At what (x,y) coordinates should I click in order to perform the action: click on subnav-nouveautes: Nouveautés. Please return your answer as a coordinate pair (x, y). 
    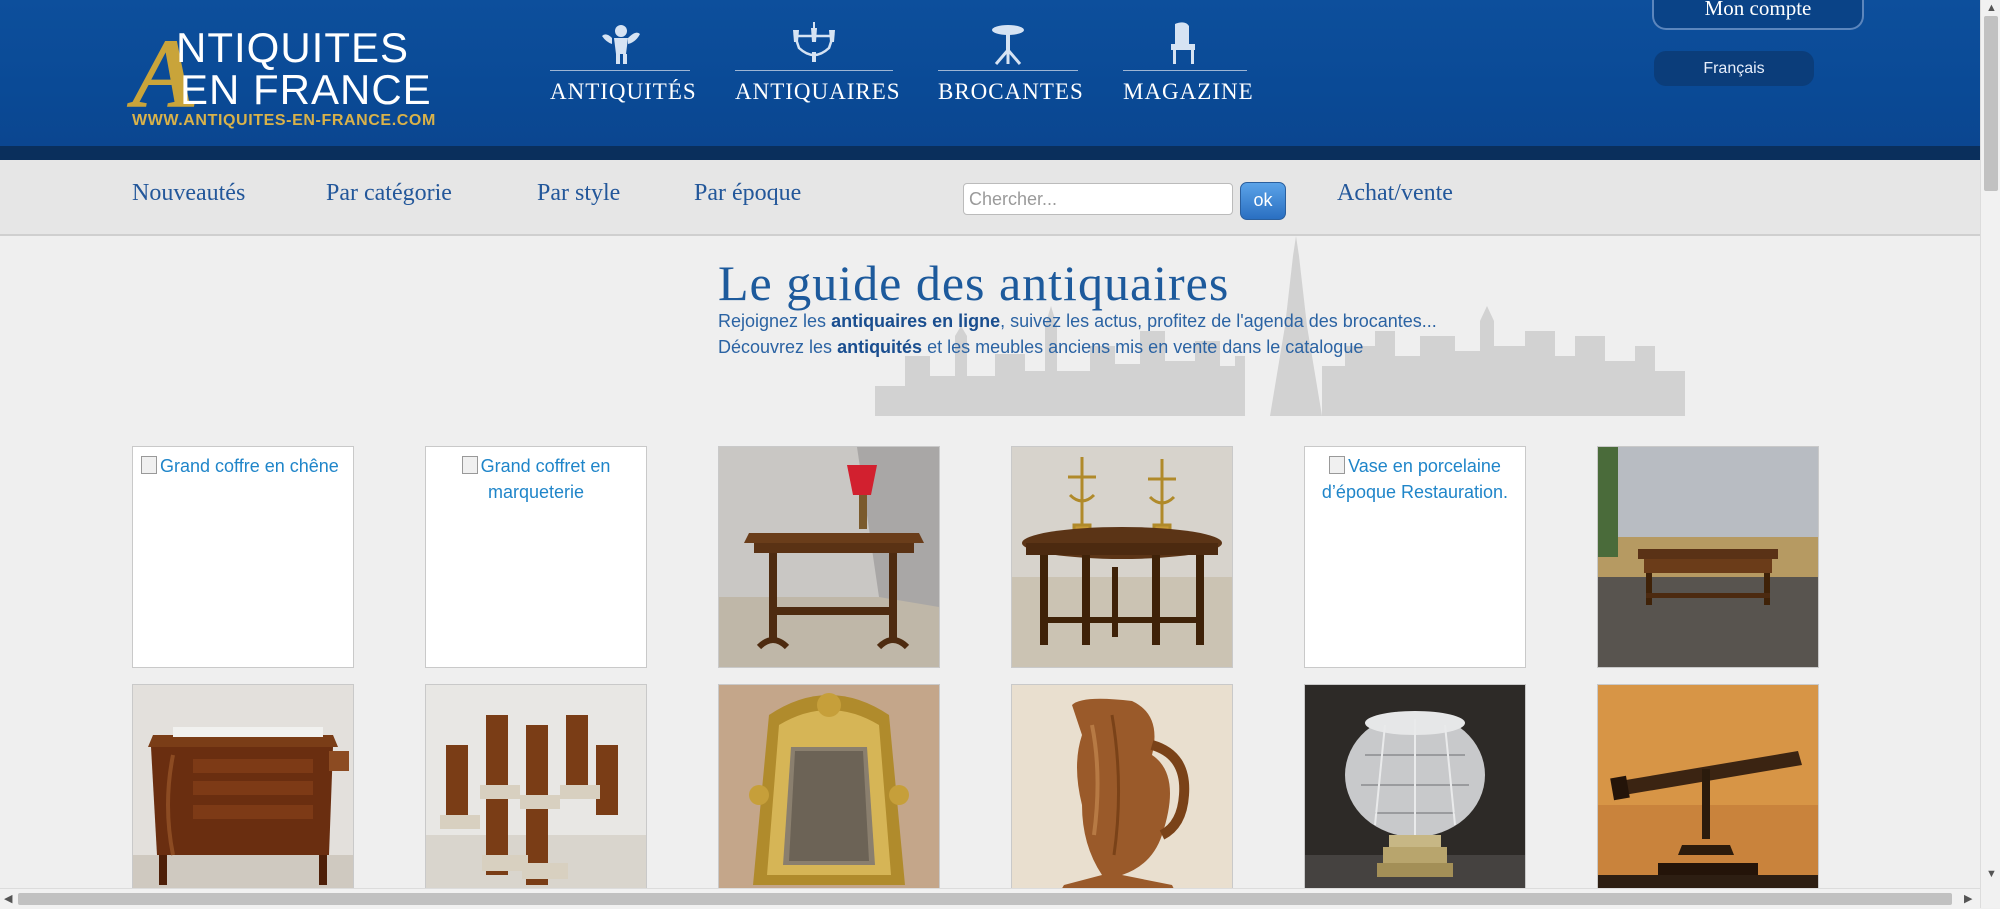
    Looking at the image, I should click on (188, 193).